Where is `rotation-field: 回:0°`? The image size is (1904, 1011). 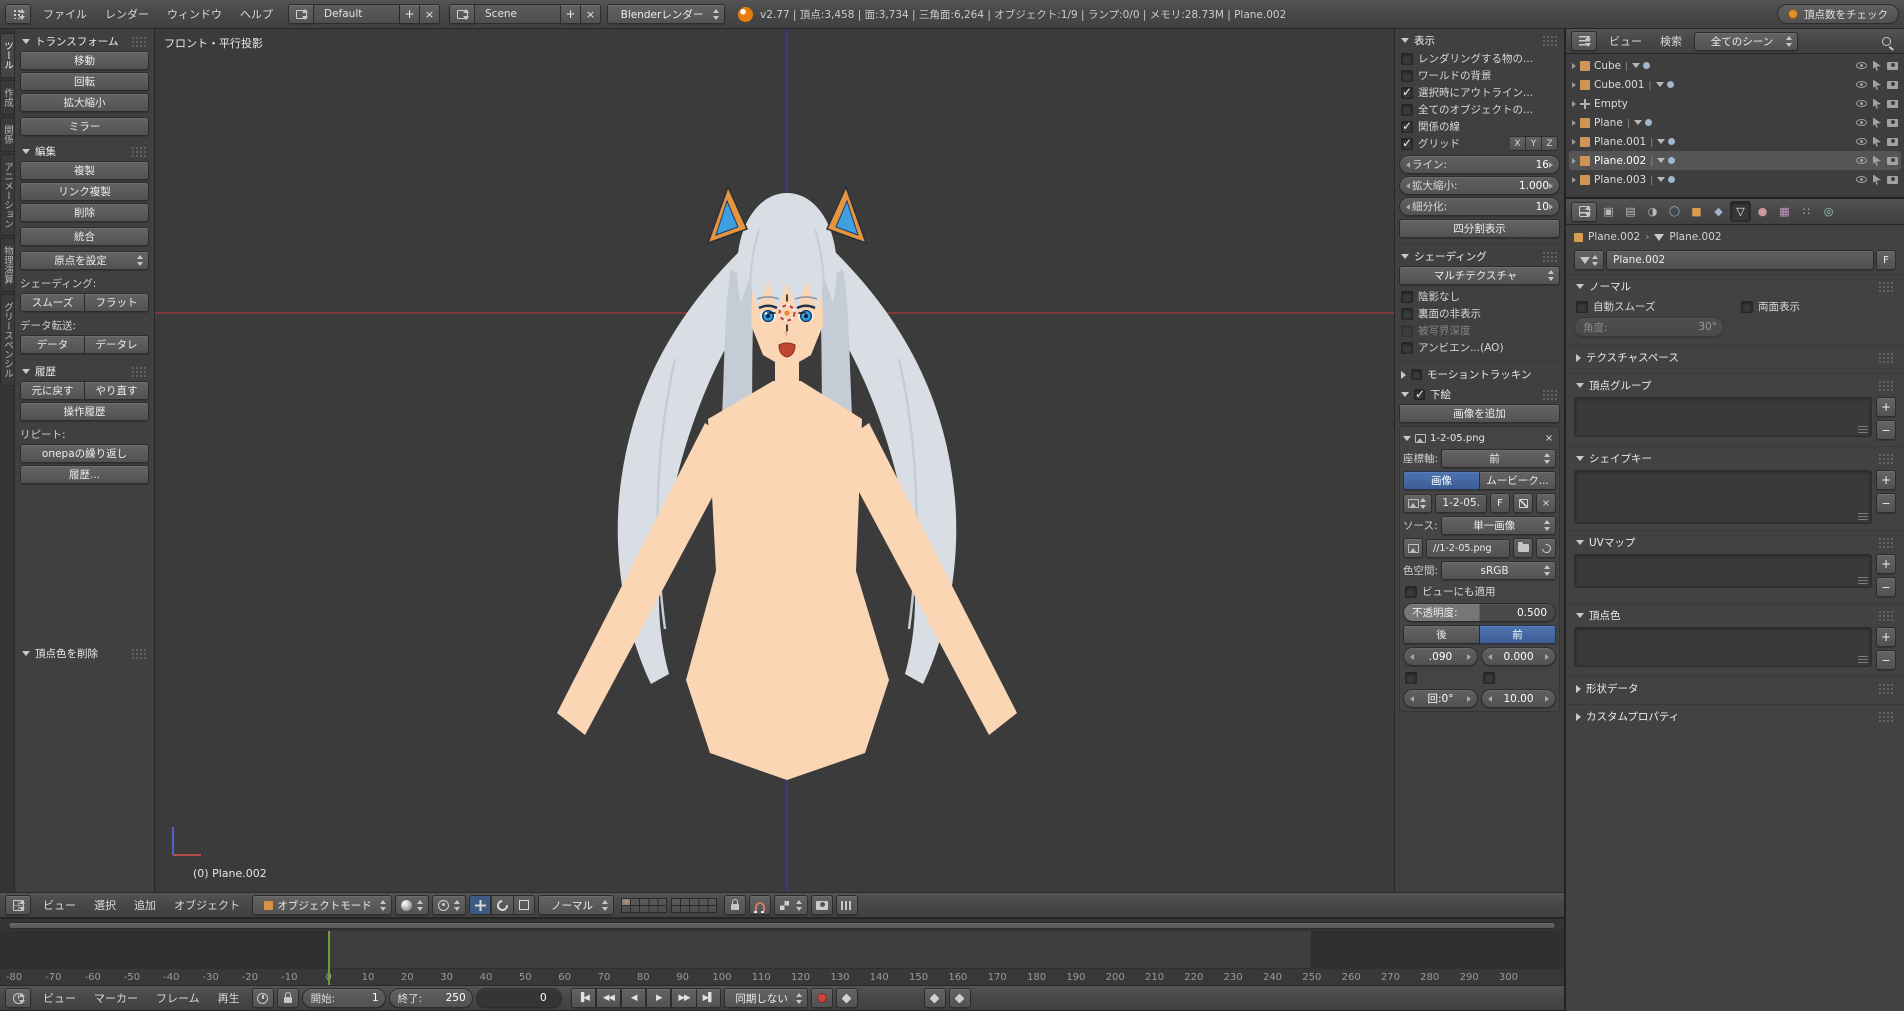 rotation-field: 回:0° is located at coordinates (1440, 698).